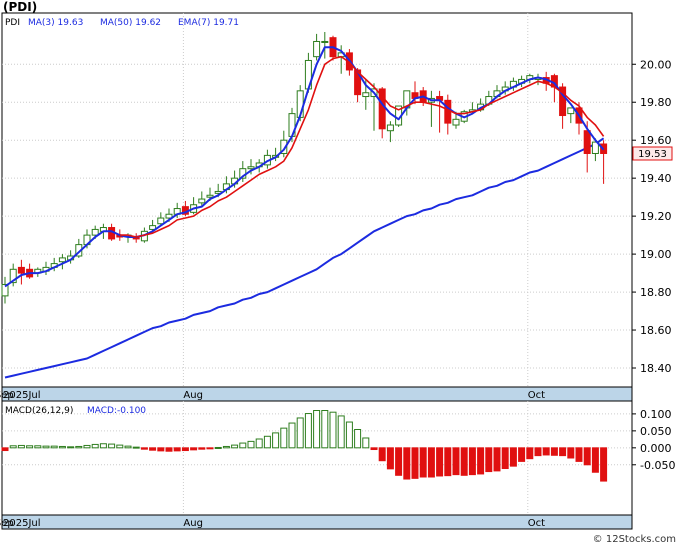  I want to click on price-badge-label: 19.53, so click(652, 154).